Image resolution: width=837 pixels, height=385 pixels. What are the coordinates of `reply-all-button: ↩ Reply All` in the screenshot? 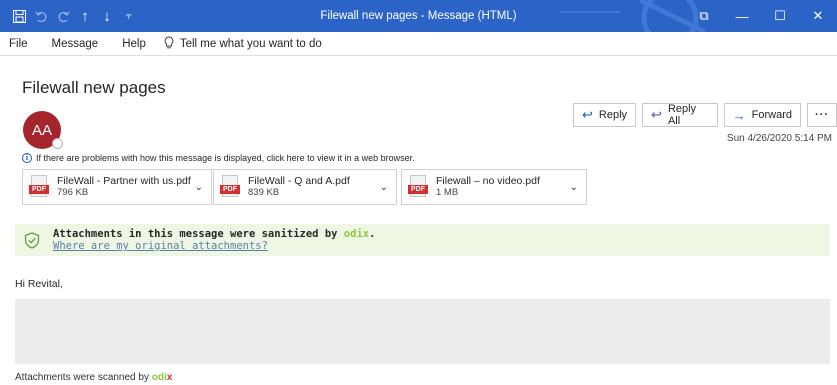 It's located at (680, 115).